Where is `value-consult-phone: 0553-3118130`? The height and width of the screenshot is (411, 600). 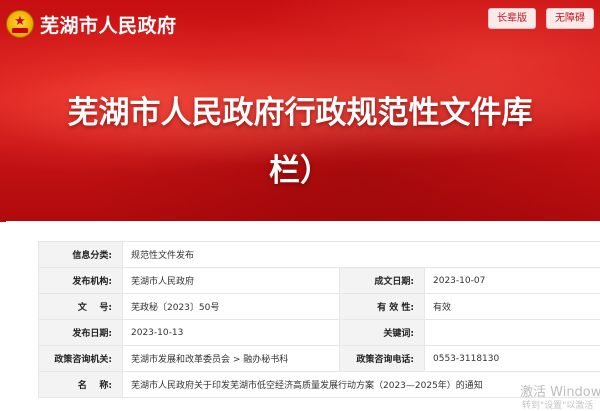 value-consult-phone: 0553-3118130 is located at coordinates (512, 359).